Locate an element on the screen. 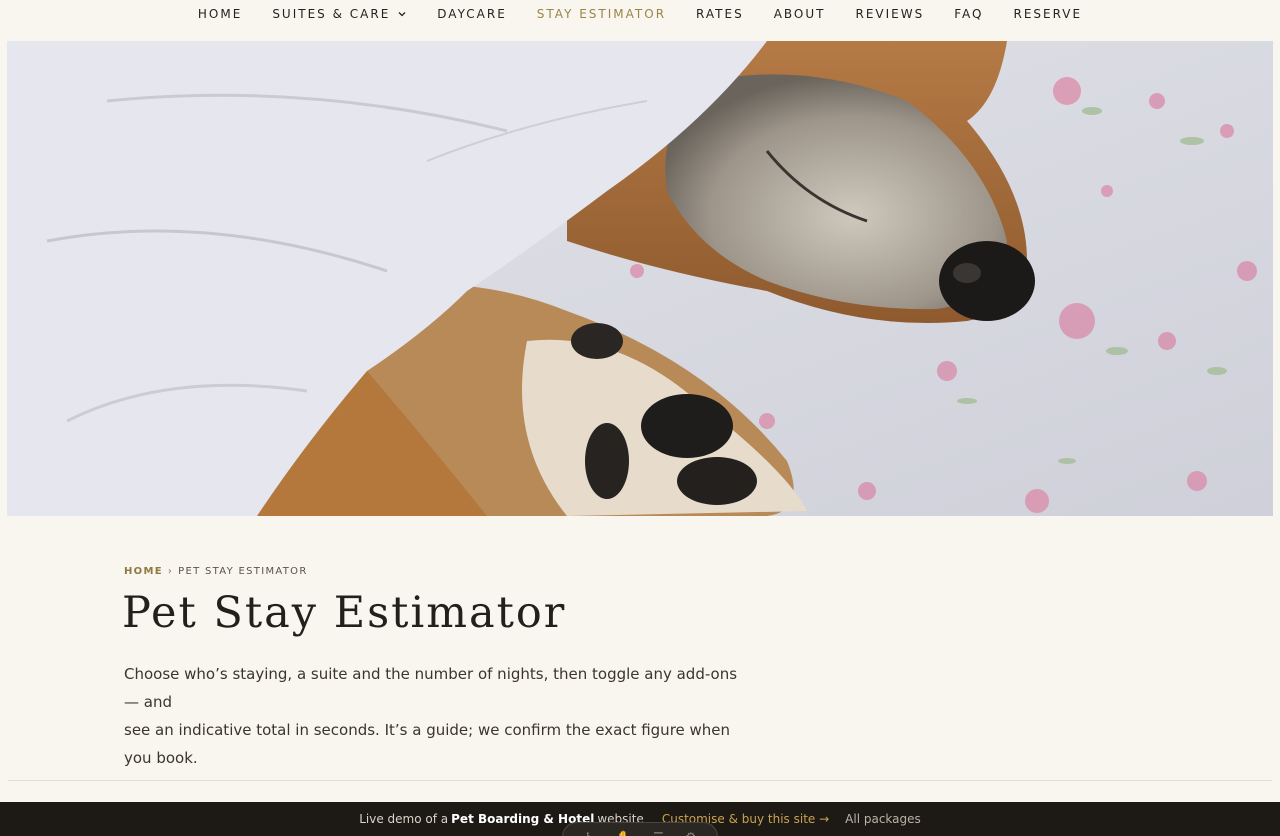  chevron-down-icon is located at coordinates (402, 14).